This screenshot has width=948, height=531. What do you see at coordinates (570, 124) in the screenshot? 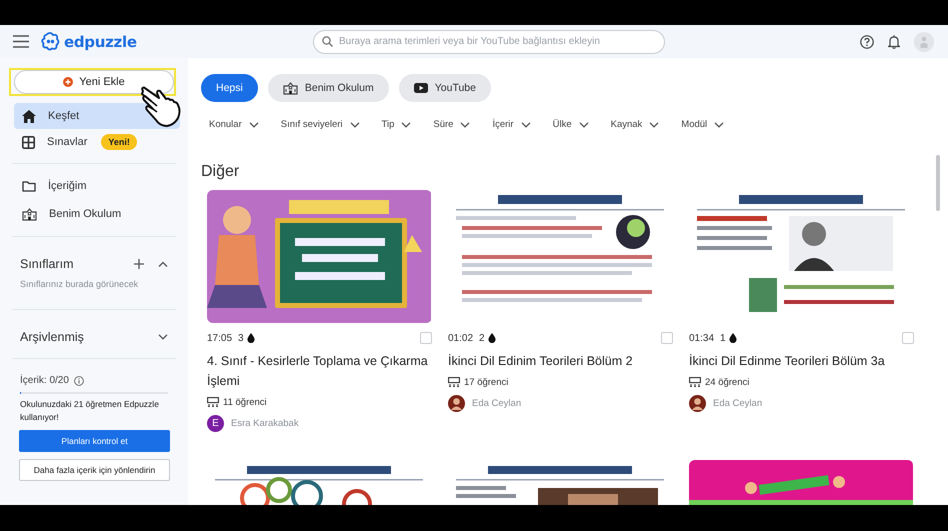
I see `filter-dropdown: Ülke` at bounding box center [570, 124].